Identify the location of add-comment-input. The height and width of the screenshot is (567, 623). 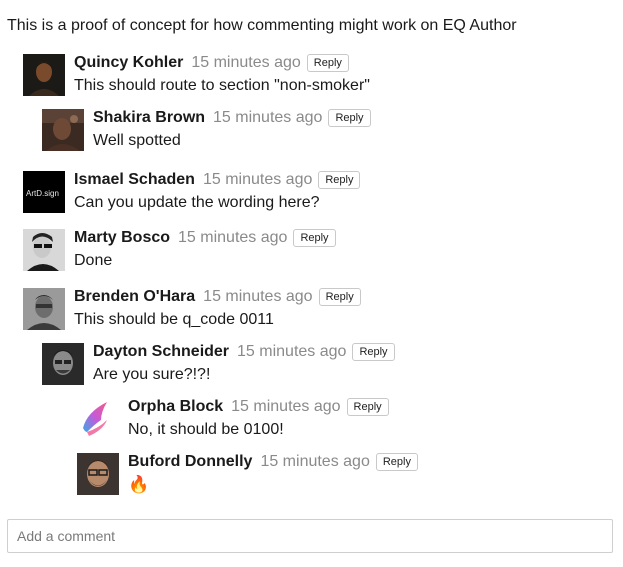
(310, 536).